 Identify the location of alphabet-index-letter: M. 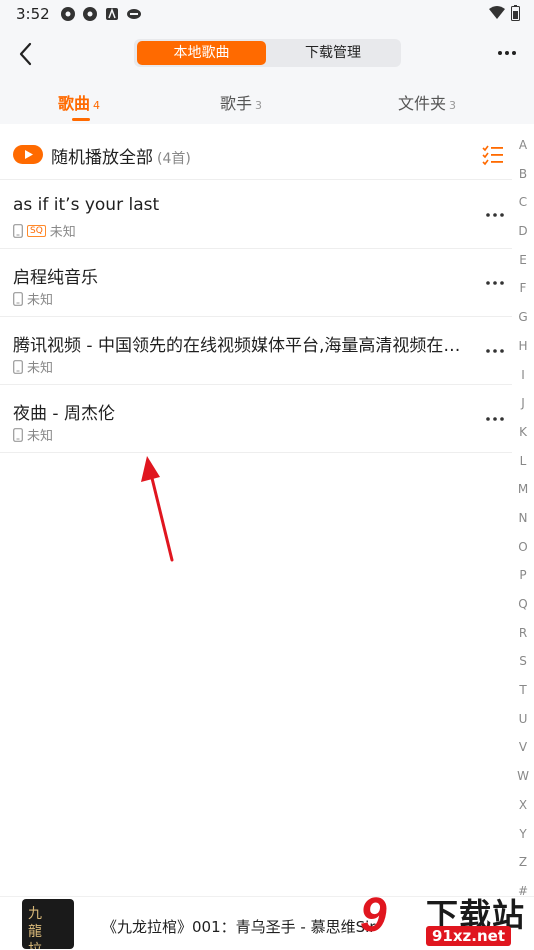
(523, 494).